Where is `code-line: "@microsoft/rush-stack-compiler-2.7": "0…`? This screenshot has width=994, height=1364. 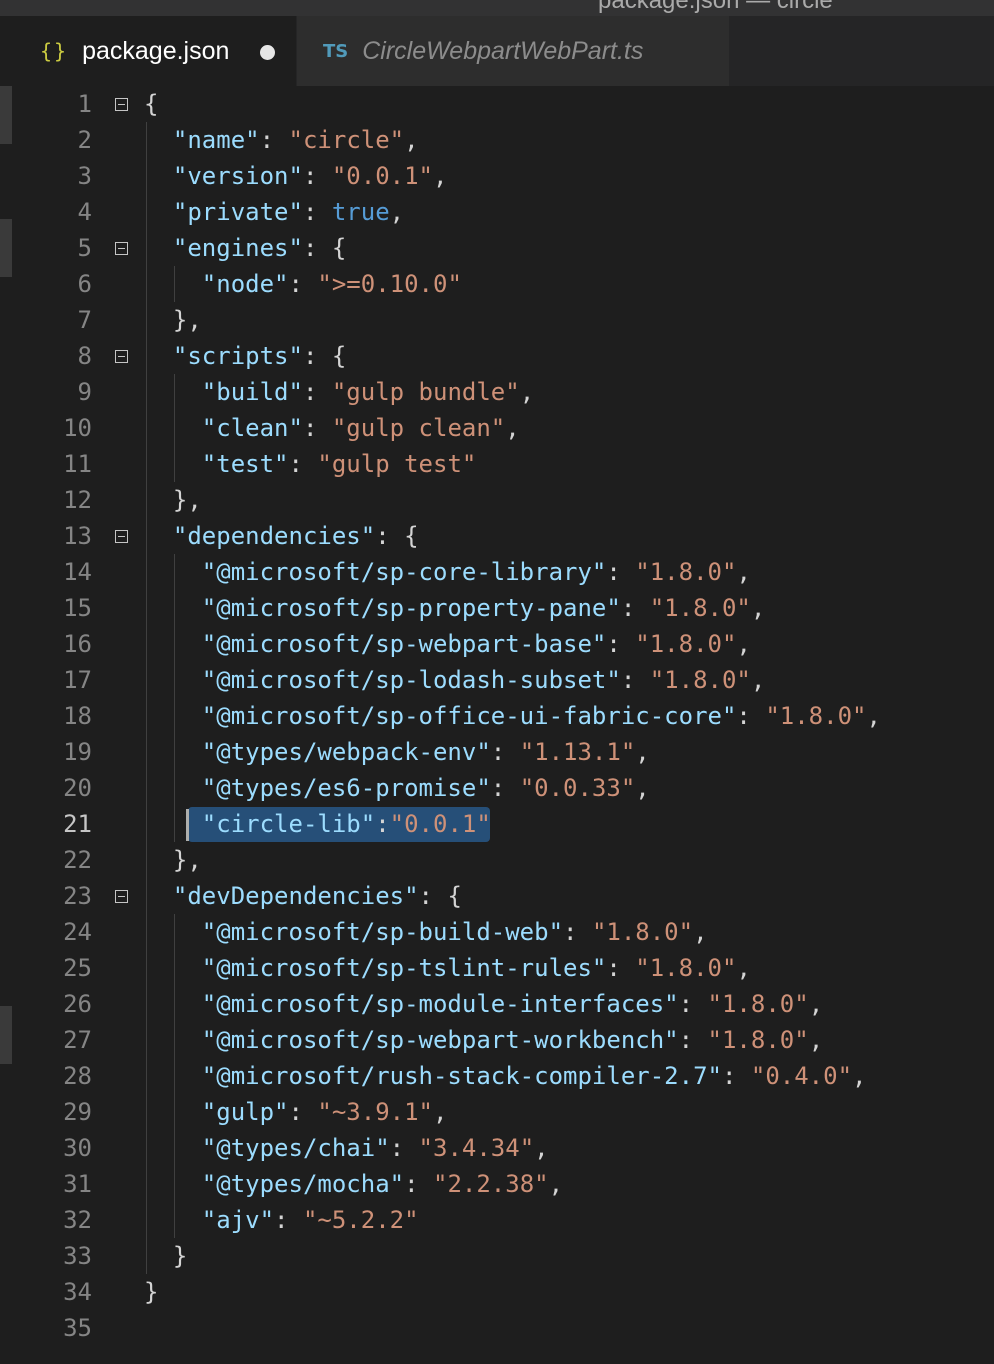
code-line: "@microsoft/rush-stack-compiler-2.7": "0… is located at coordinates (505, 1076).